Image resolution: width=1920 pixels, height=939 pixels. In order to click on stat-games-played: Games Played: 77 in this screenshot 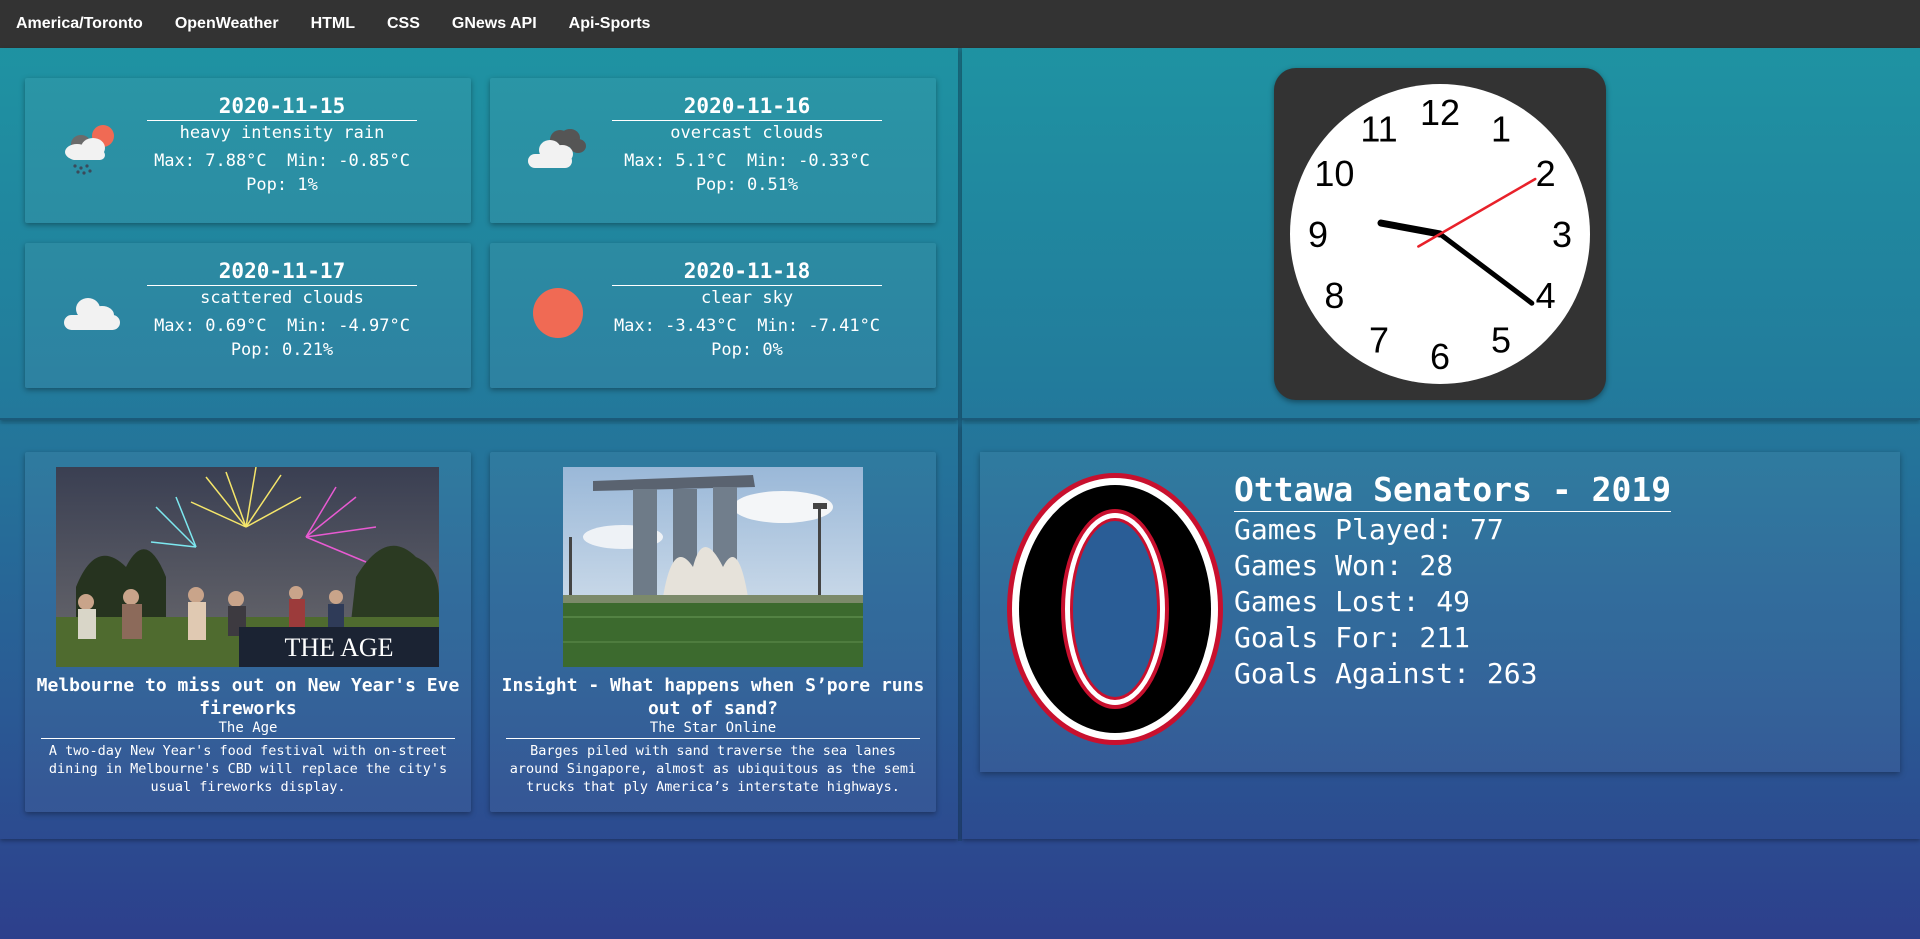, I will do `click(1369, 529)`.